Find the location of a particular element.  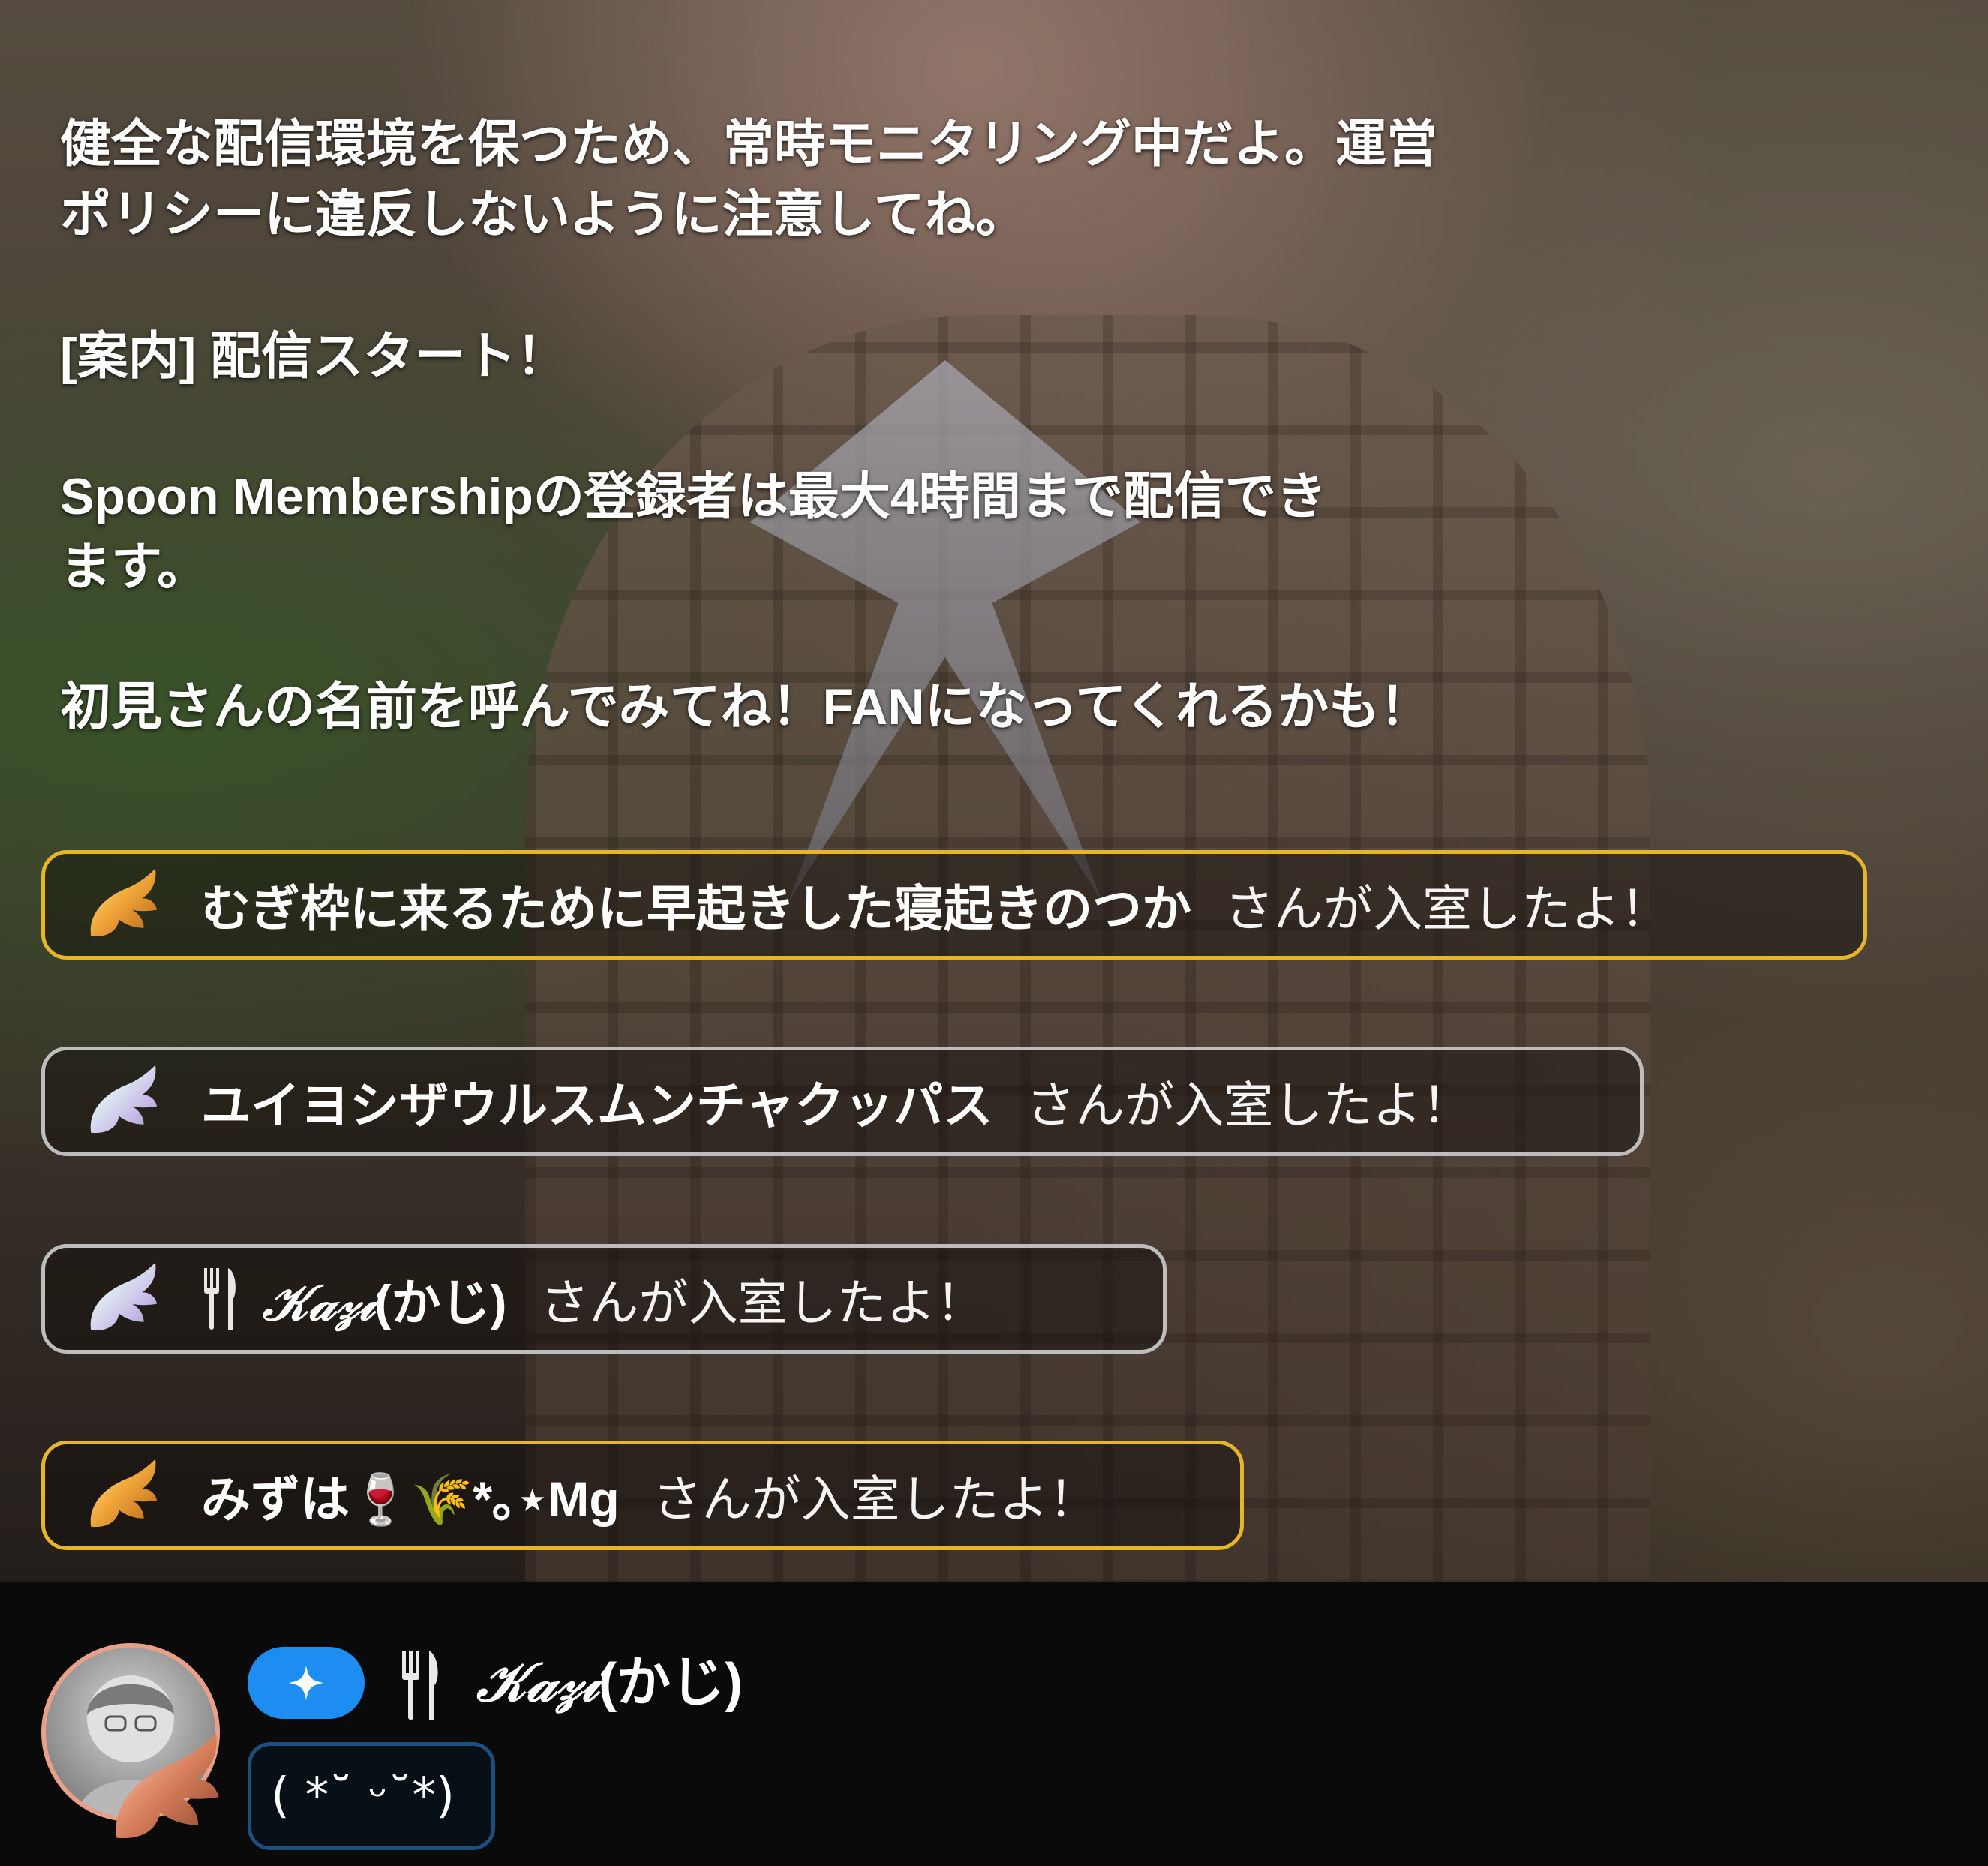

join-message-1: むぎ枠に来るために早起きした寝起きのつか さんが入室したよ！ is located at coordinates (954, 905).